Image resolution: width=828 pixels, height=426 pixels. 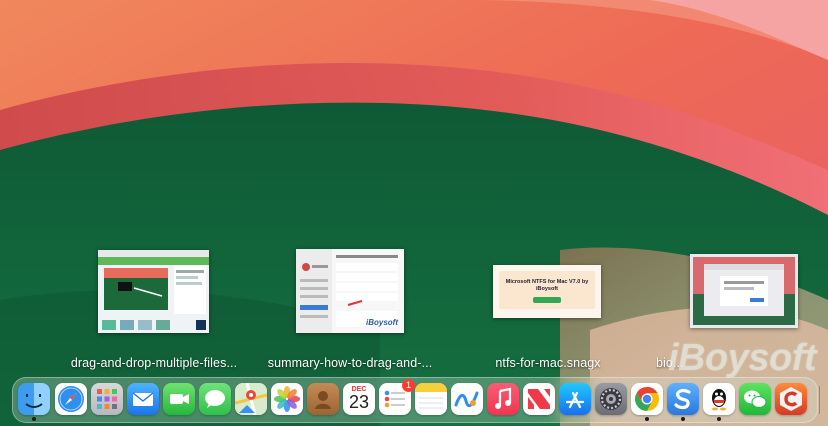 What do you see at coordinates (179, 399) in the screenshot?
I see `facetime-icon` at bounding box center [179, 399].